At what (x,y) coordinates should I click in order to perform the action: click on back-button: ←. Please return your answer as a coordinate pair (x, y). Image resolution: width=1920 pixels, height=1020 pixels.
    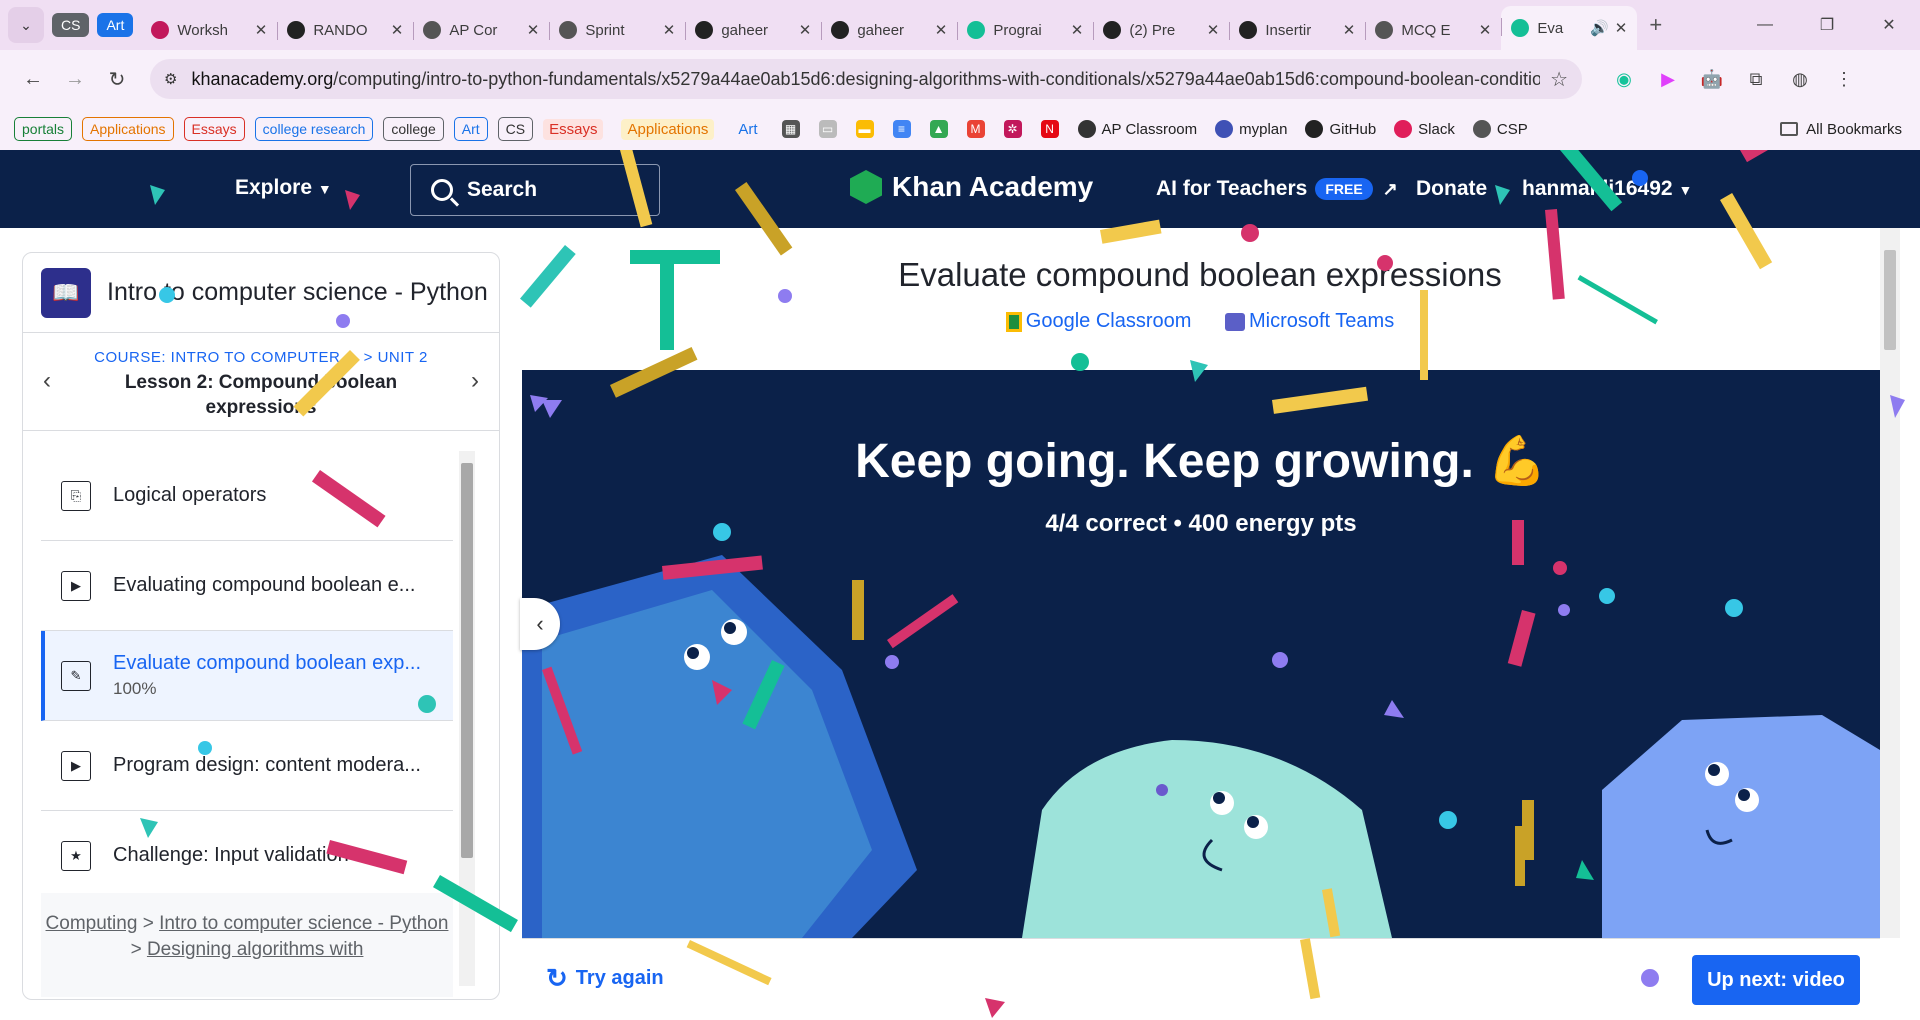
    Looking at the image, I should click on (33, 79).